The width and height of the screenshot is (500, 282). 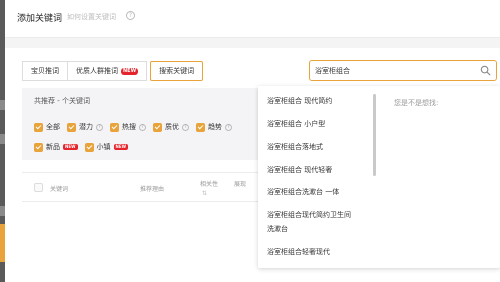 What do you see at coordinates (53, 127) in the screenshot?
I see `filter-label: 全部` at bounding box center [53, 127].